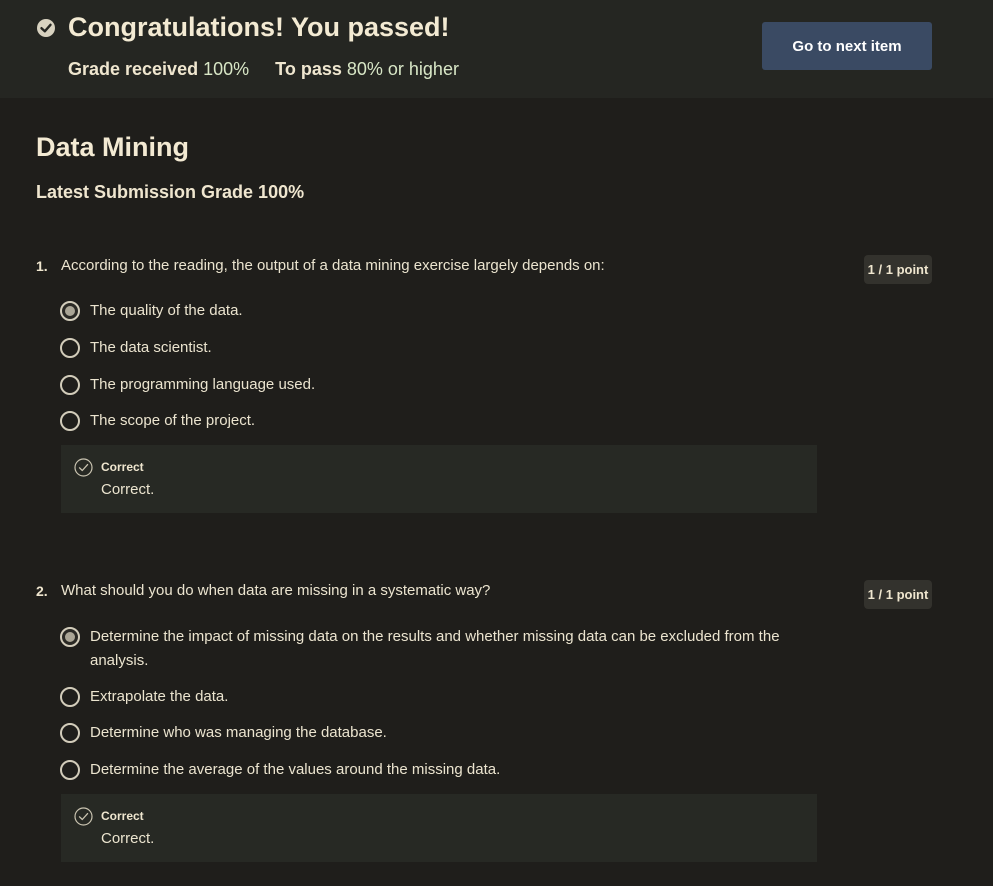  Describe the element at coordinates (151, 347) in the screenshot. I see `option-label: The data scientist.` at that location.